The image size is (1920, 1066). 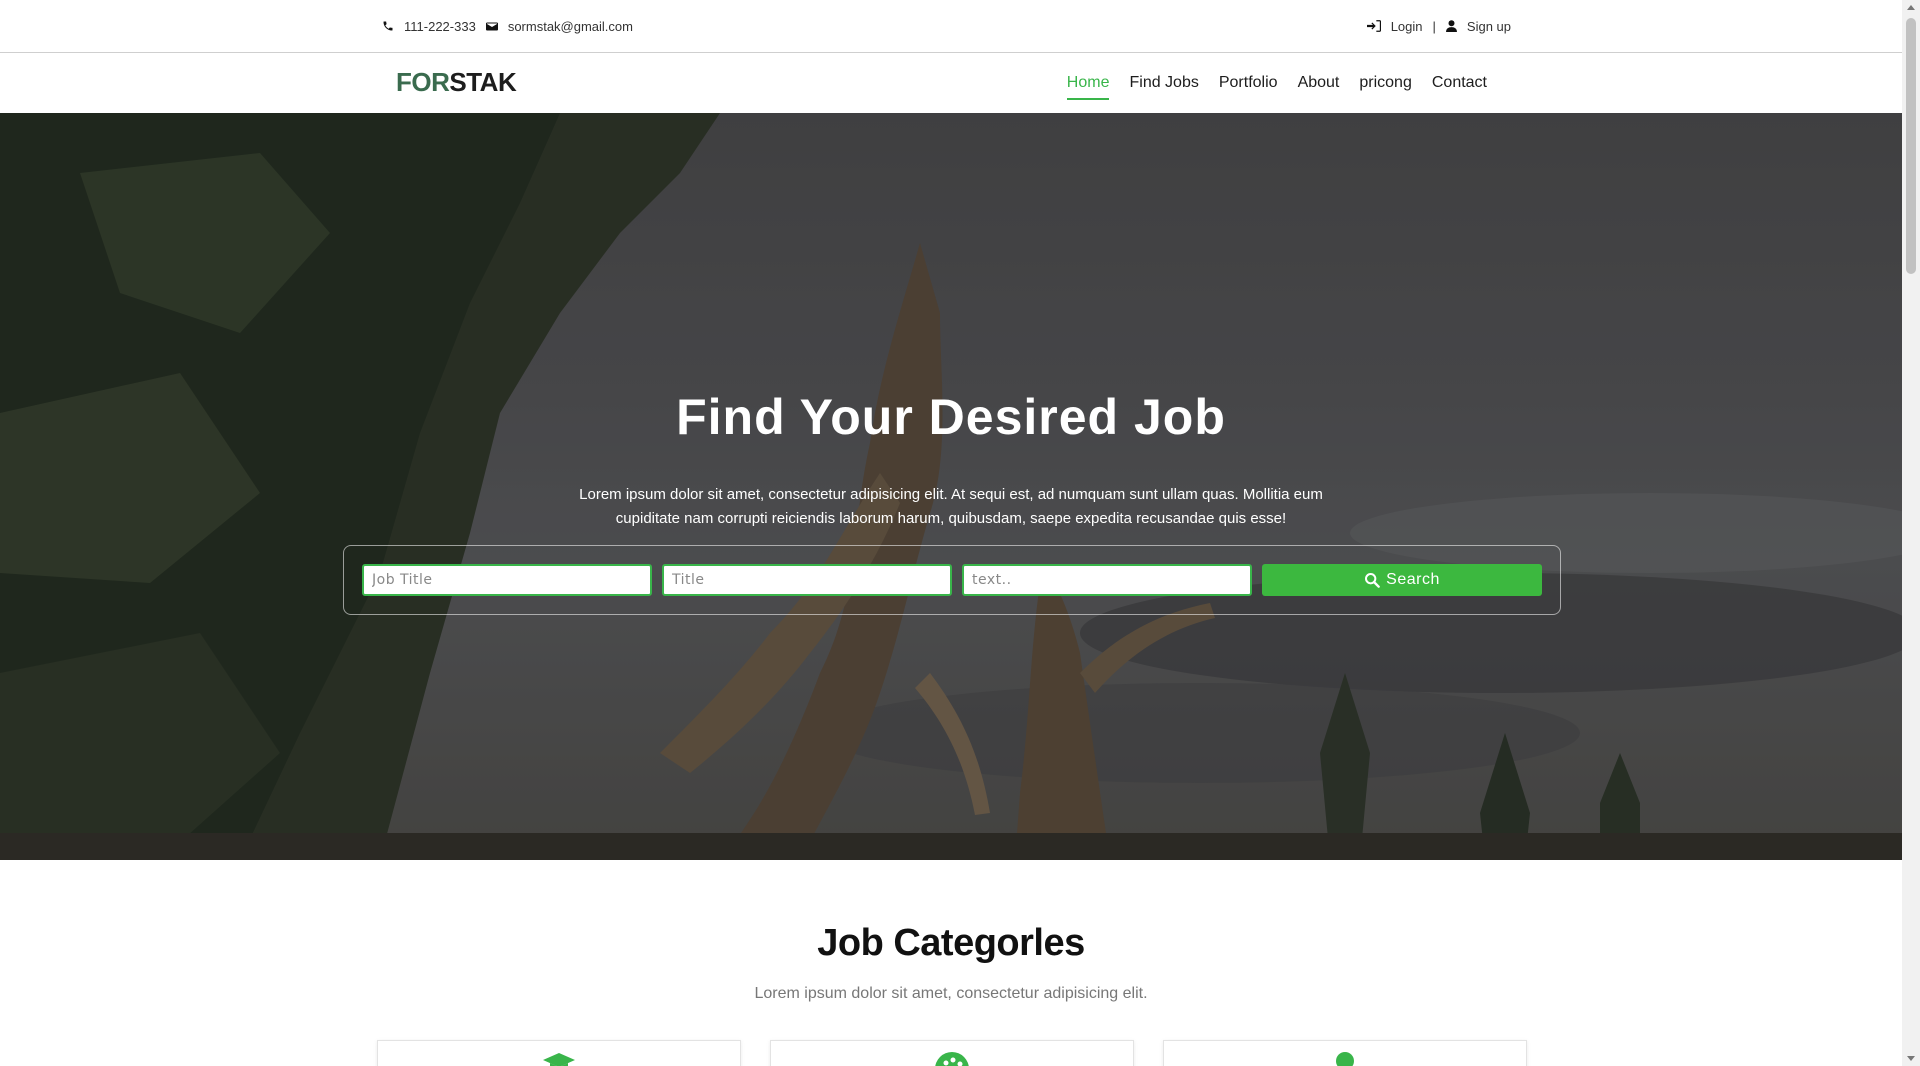 What do you see at coordinates (388, 26) in the screenshot?
I see `phone-icon` at bounding box center [388, 26].